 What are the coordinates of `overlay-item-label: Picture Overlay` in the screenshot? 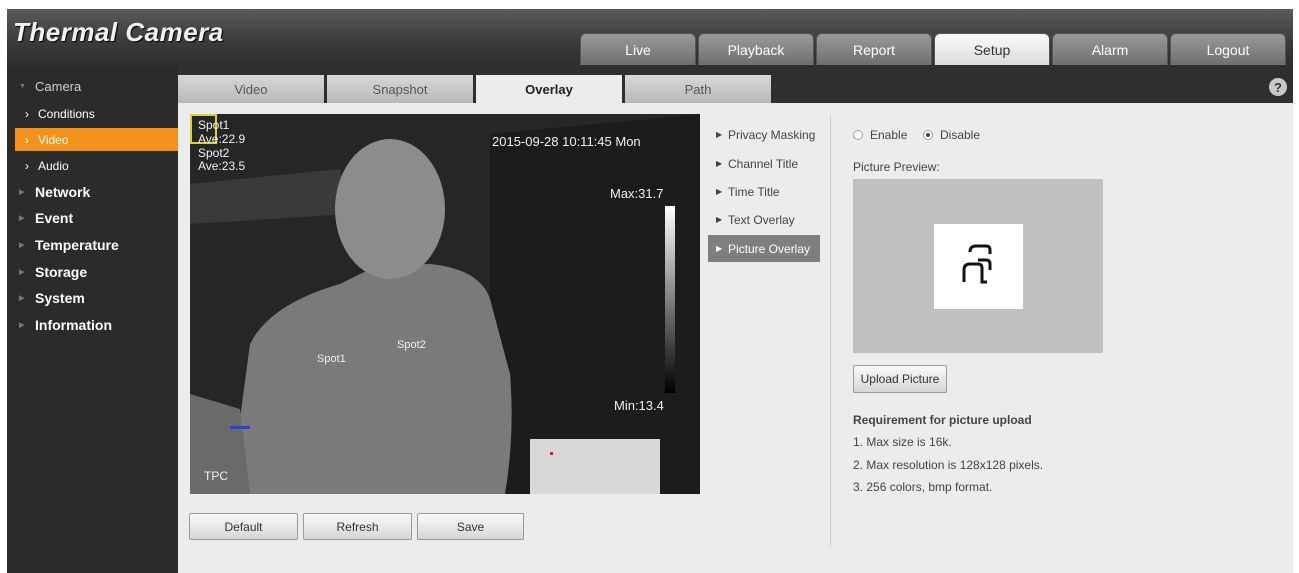 It's located at (769, 248).